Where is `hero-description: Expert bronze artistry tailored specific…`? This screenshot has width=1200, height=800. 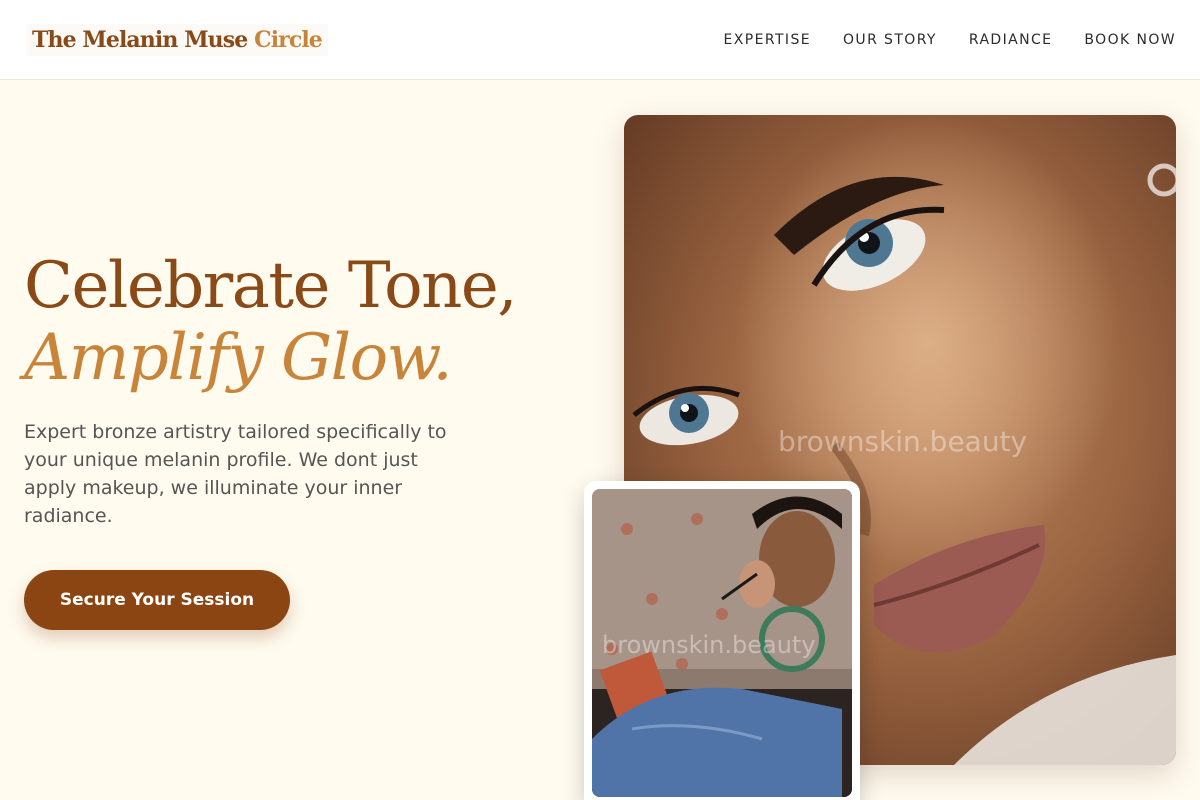
hero-description: Expert bronze artistry tailored specific… is located at coordinates (235, 474).